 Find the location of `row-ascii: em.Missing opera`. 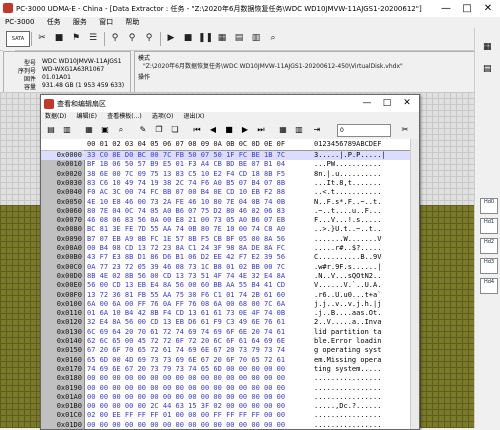

row-ascii: em.Missing opera is located at coordinates (347, 360).